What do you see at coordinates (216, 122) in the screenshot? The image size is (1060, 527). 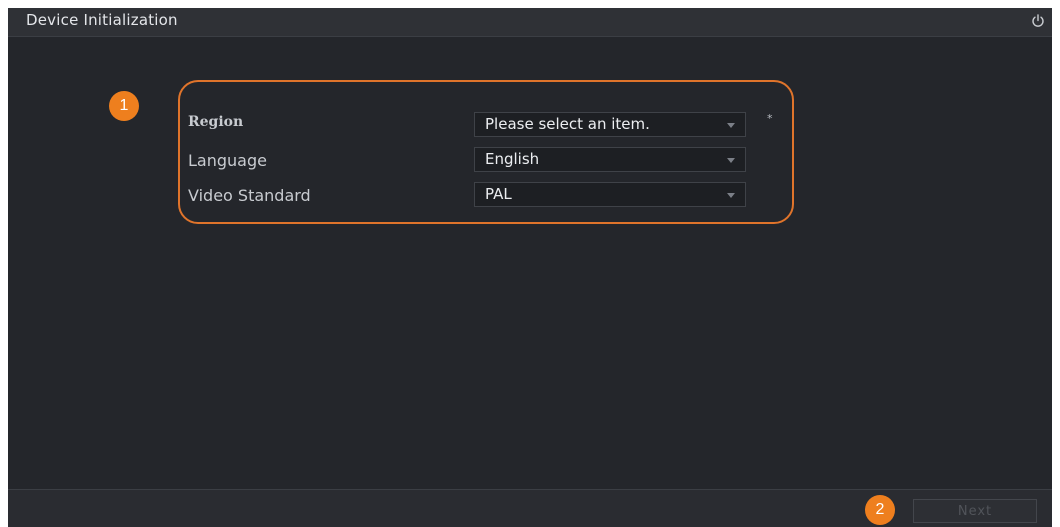 I see `region-label: Region` at bounding box center [216, 122].